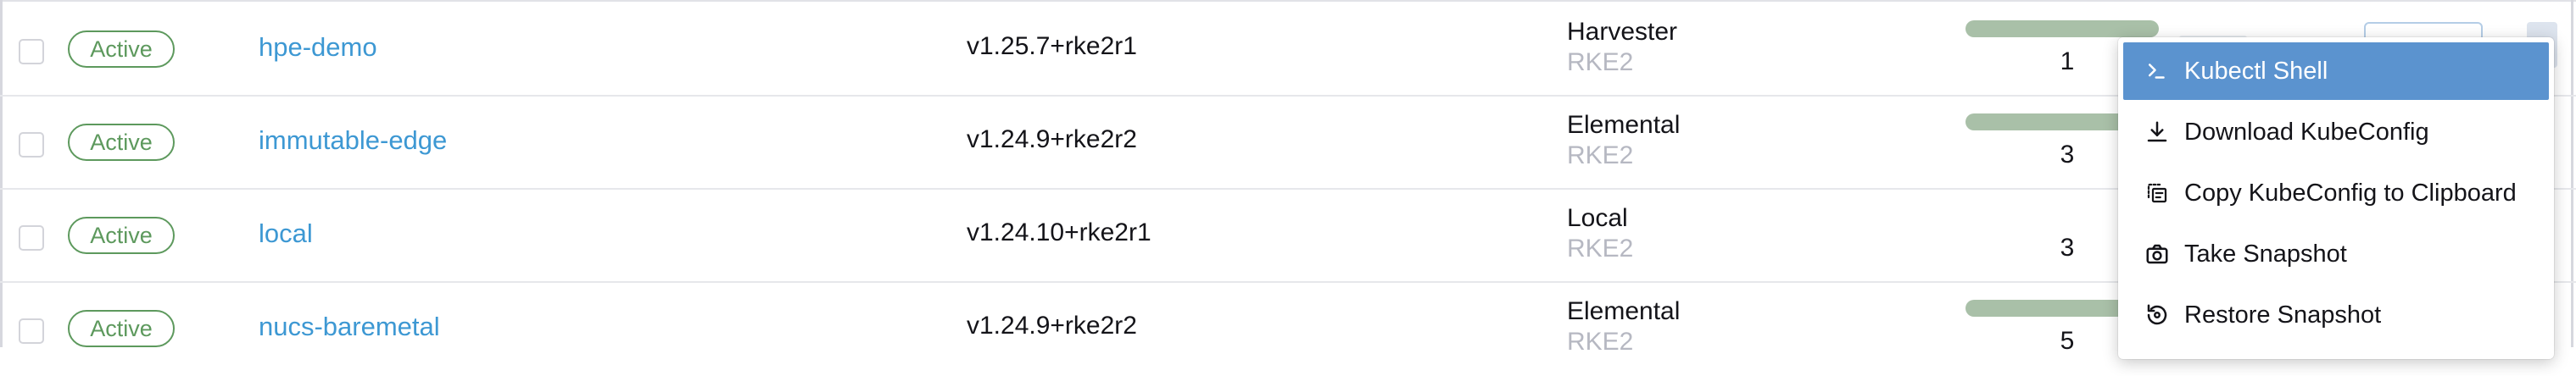 This screenshot has height=376, width=2576. I want to click on copy-icon, so click(2157, 193).